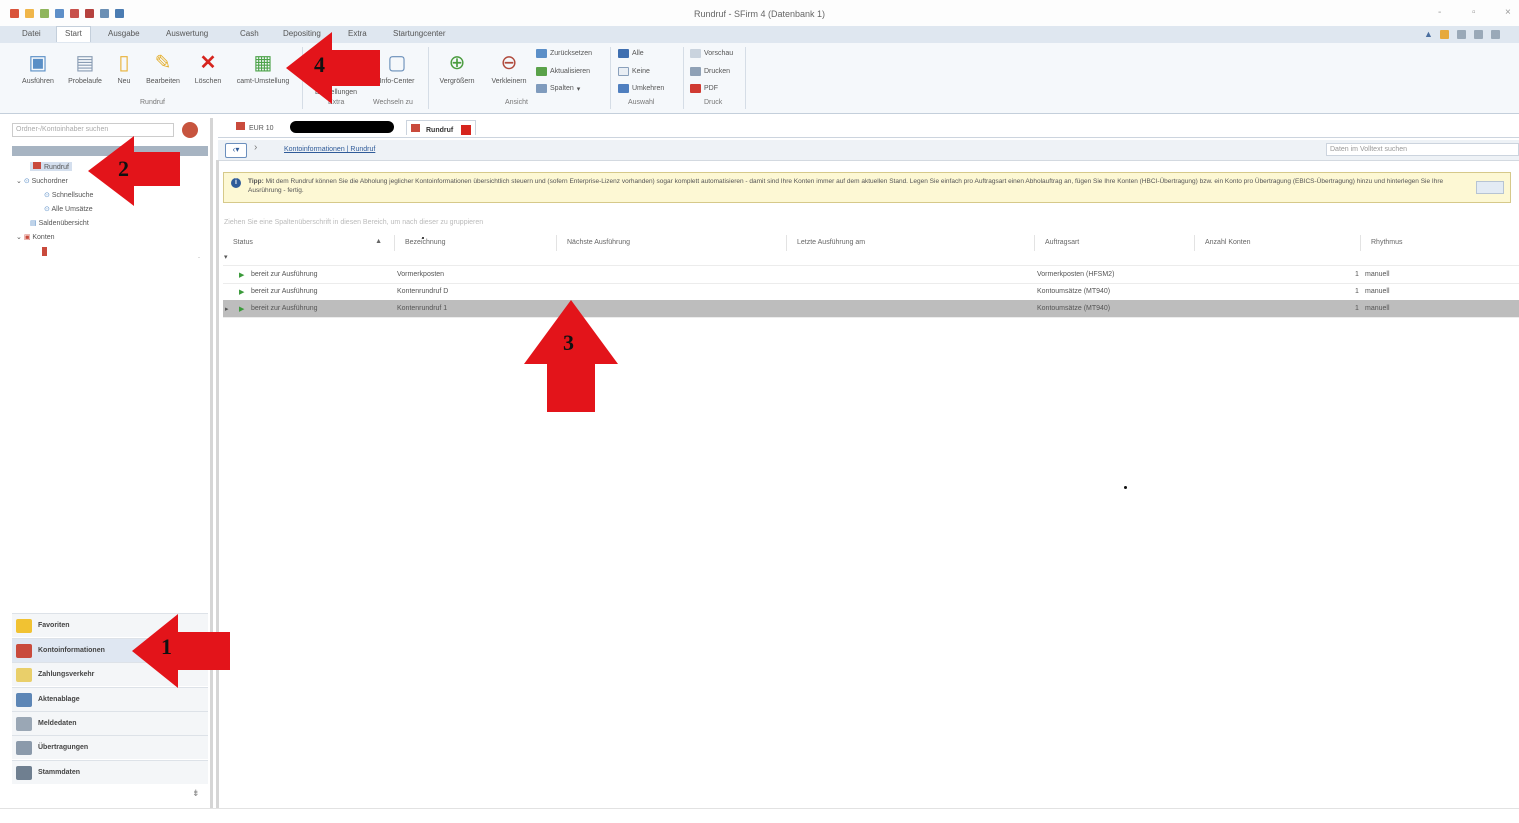 The height and width of the screenshot is (823, 1519). I want to click on close-button: ×, so click(1508, 12).